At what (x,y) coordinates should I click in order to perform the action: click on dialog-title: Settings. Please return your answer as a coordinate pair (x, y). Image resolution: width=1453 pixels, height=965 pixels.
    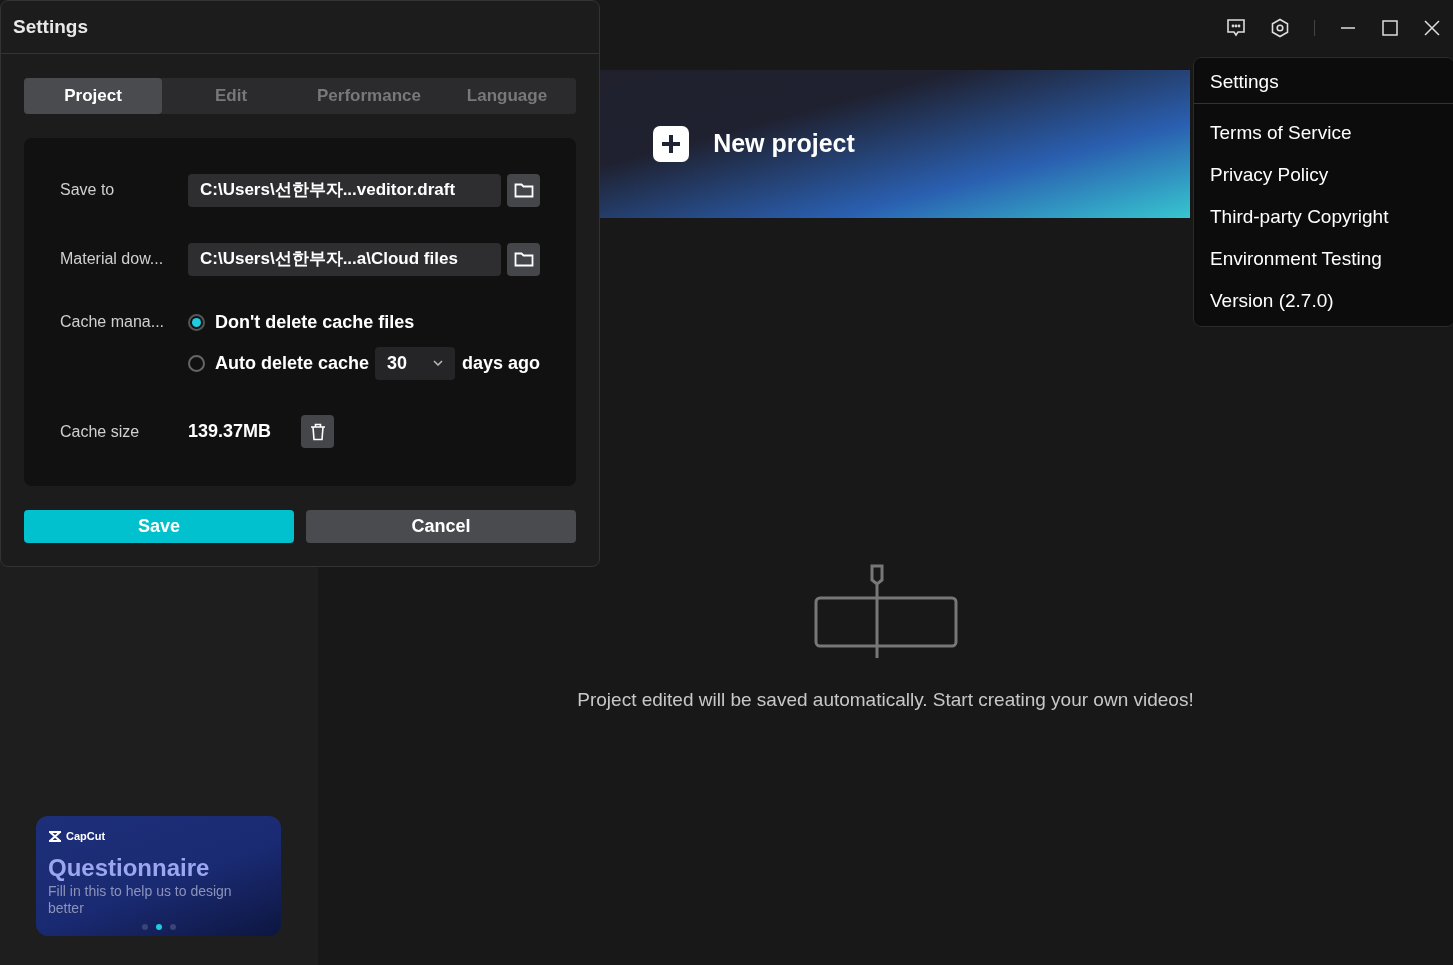
    Looking at the image, I should click on (50, 26).